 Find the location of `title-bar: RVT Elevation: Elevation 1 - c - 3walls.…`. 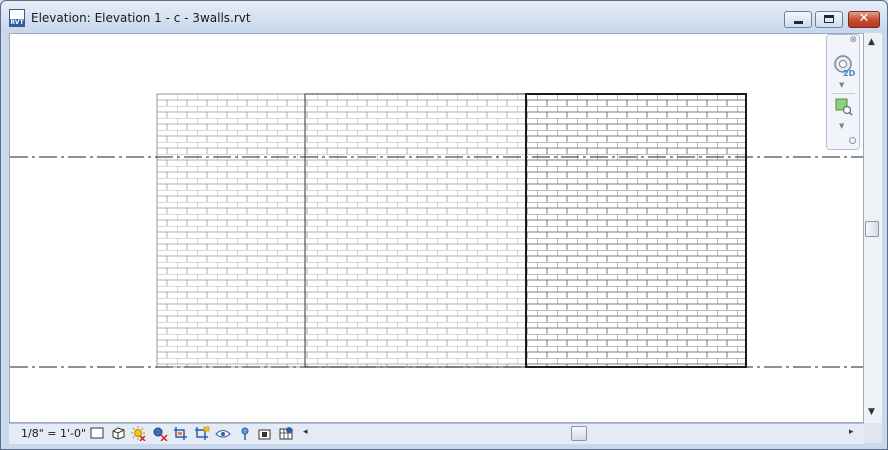

title-bar: RVT Elevation: Elevation 1 - c - 3walls.… is located at coordinates (444, 17).